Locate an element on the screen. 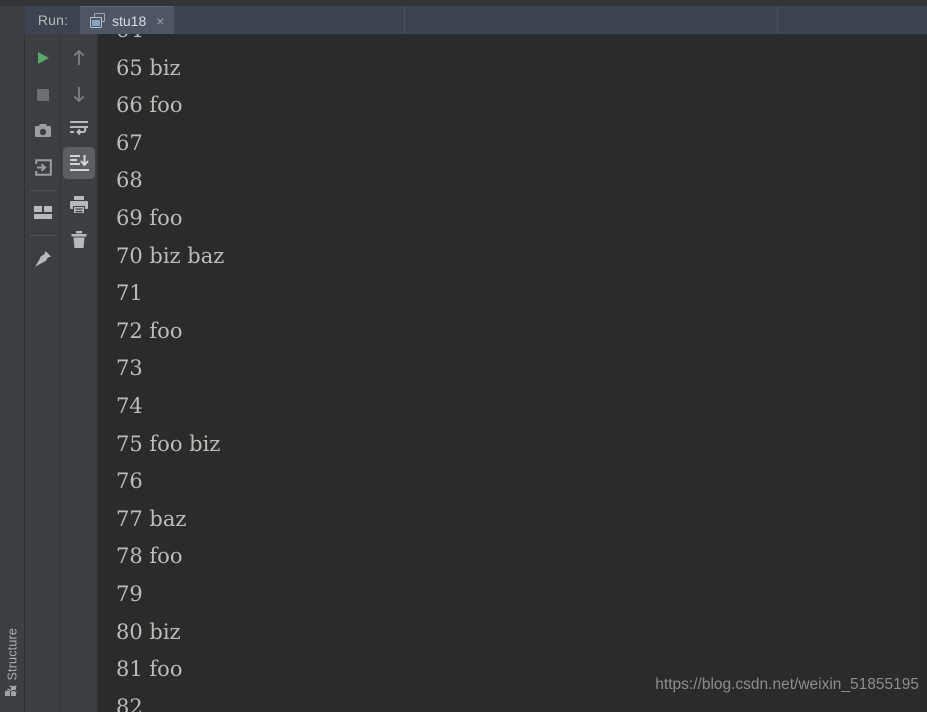 This screenshot has width=927, height=712. console-line: 74 is located at coordinates (129, 405).